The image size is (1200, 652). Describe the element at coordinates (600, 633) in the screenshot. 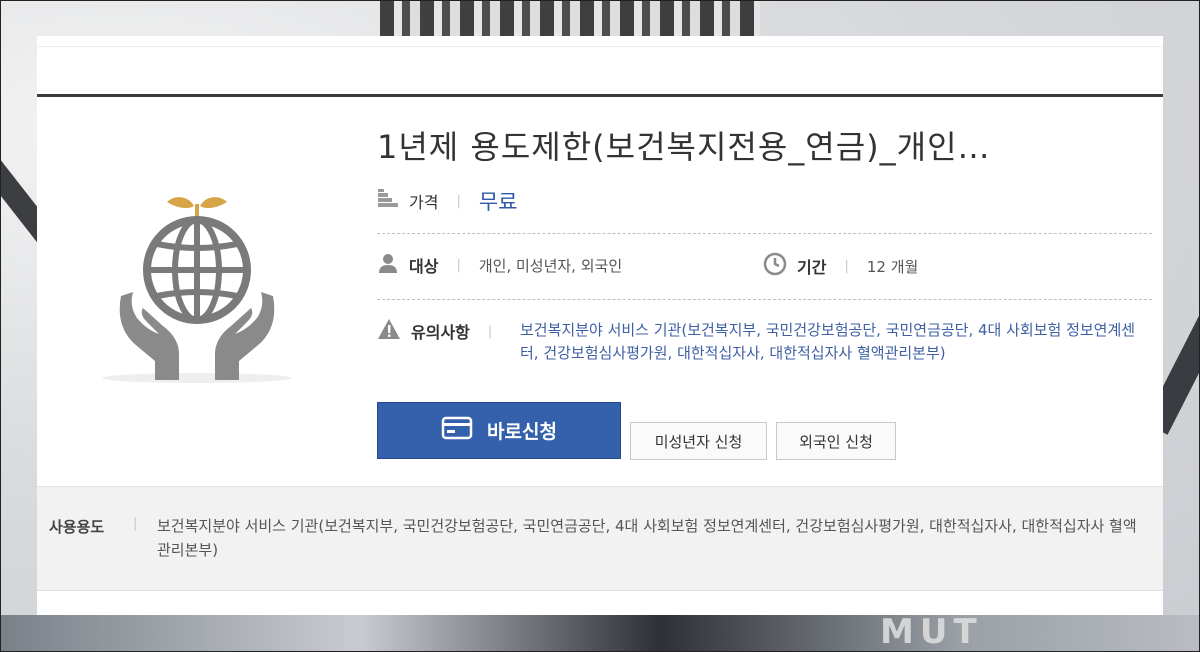

I see `background-card-edge` at that location.